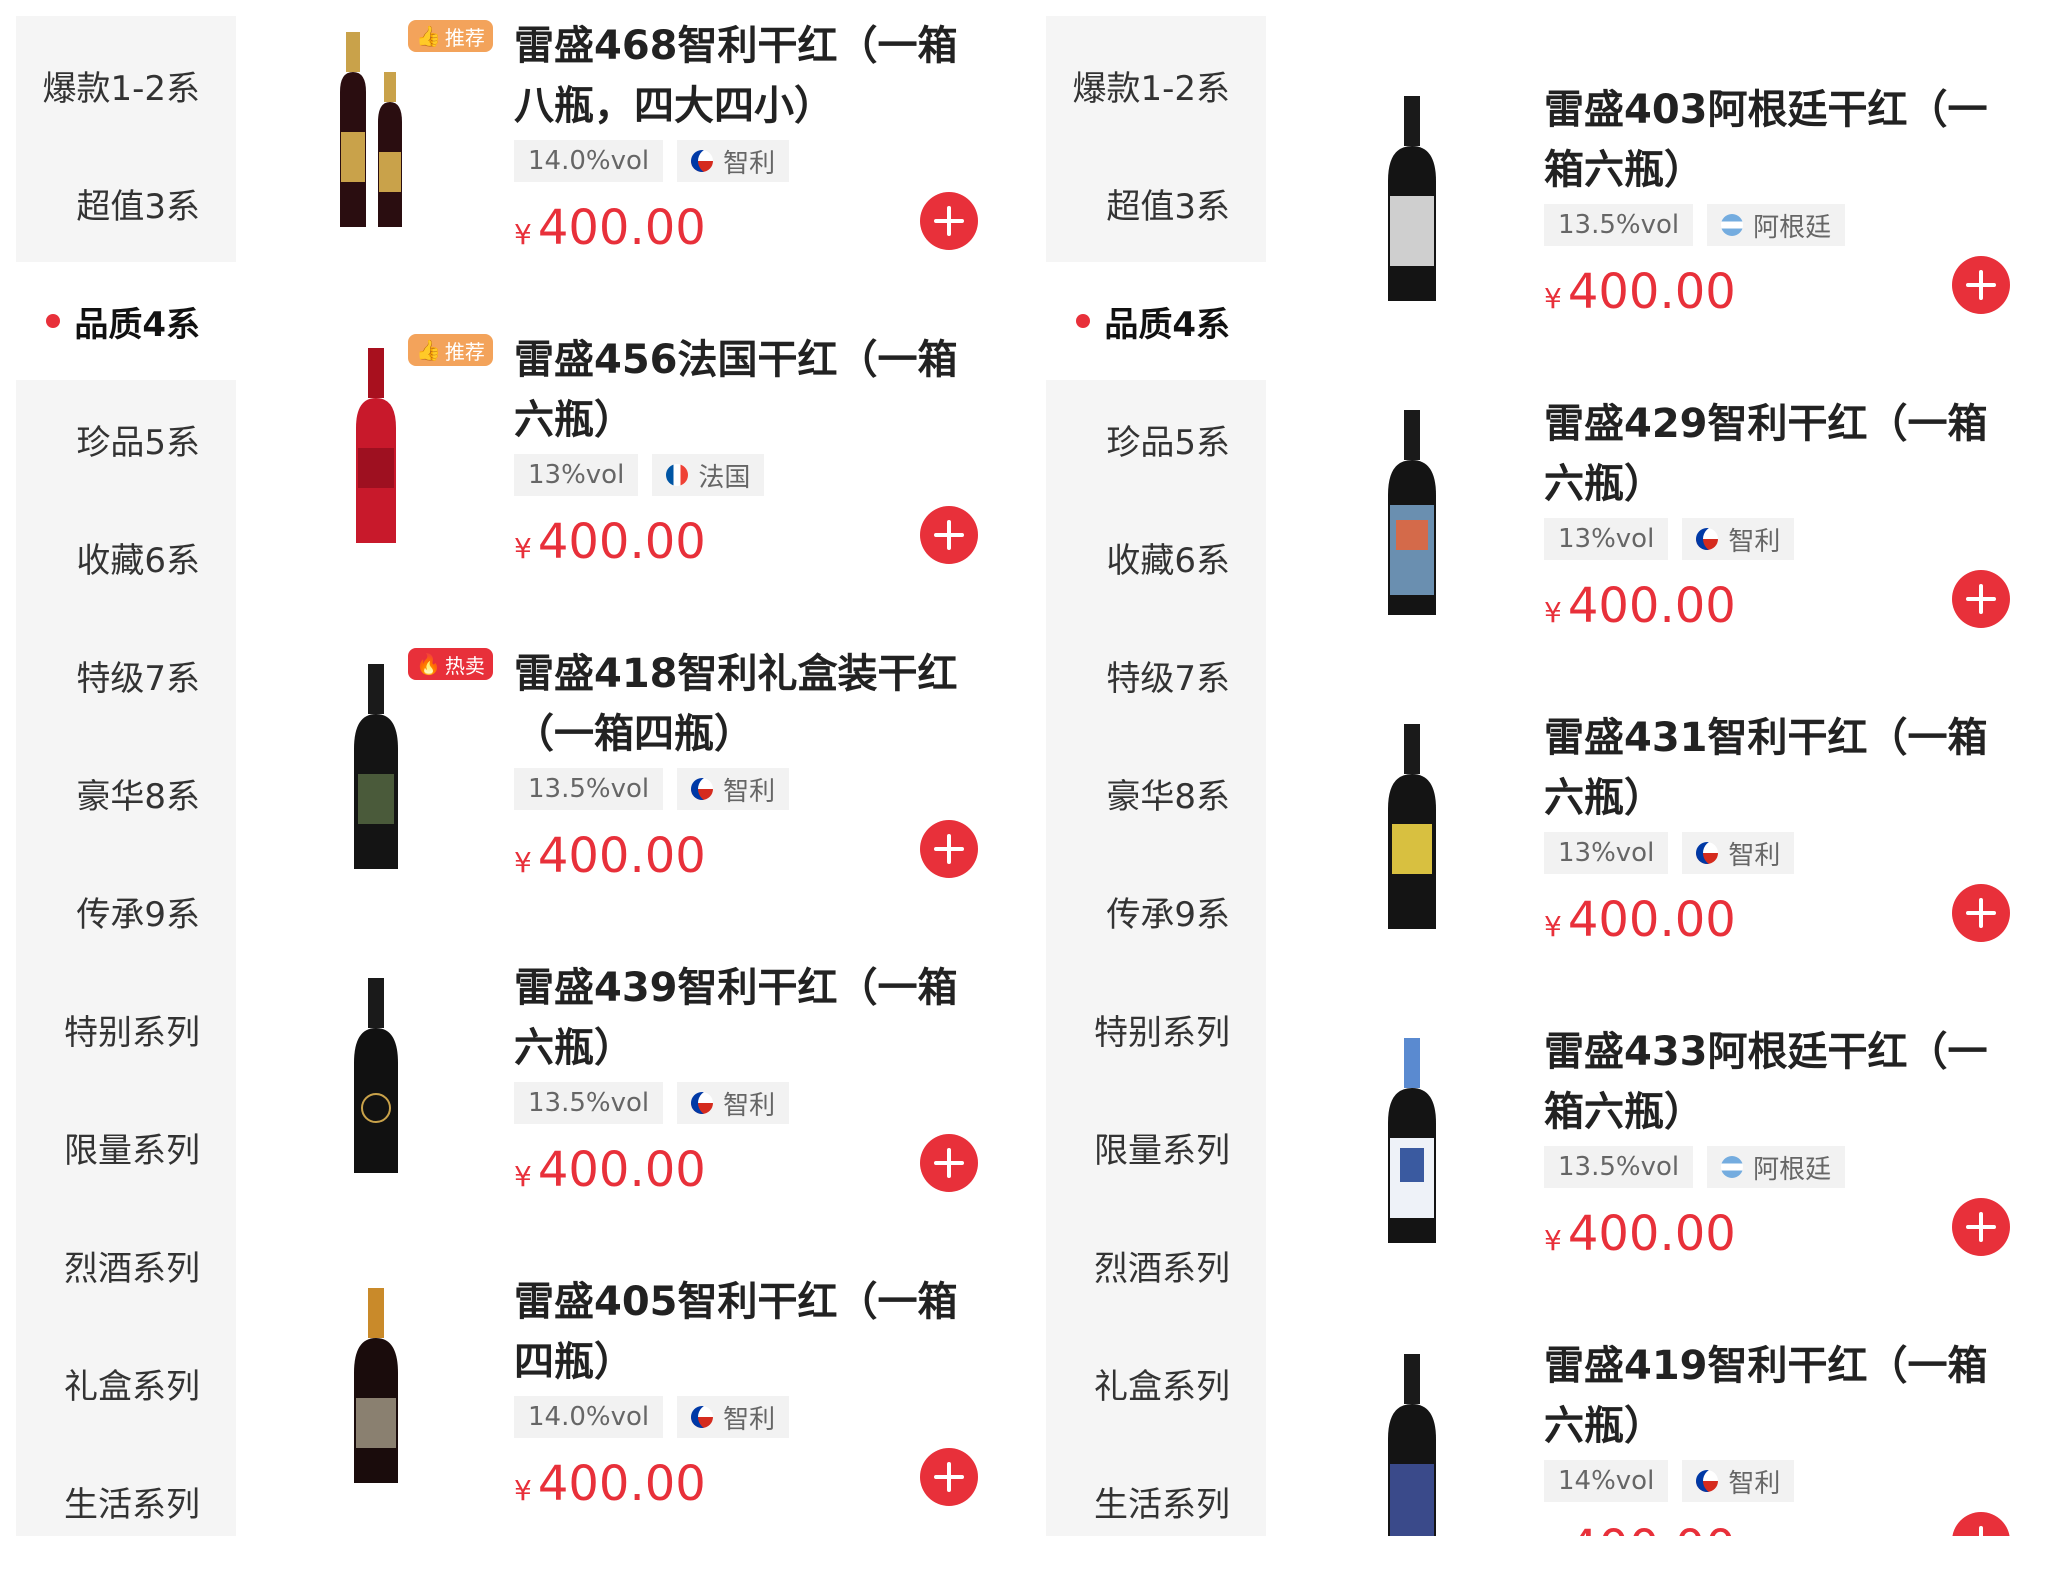  What do you see at coordinates (677, 475) in the screenshot?
I see `france-flag-icon` at bounding box center [677, 475].